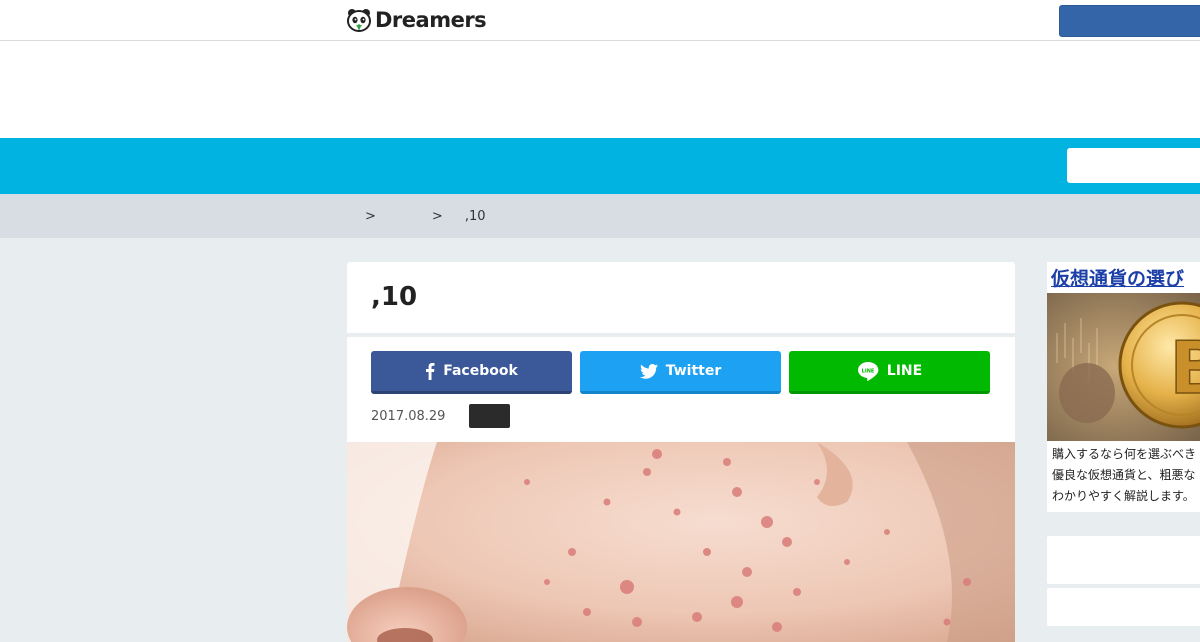  I want to click on sidebar-ad-text: 購入するなら何を選ぶべき 優良な仮想通貨と、粗悪な わかりやすく解説します。, so click(1126, 475).